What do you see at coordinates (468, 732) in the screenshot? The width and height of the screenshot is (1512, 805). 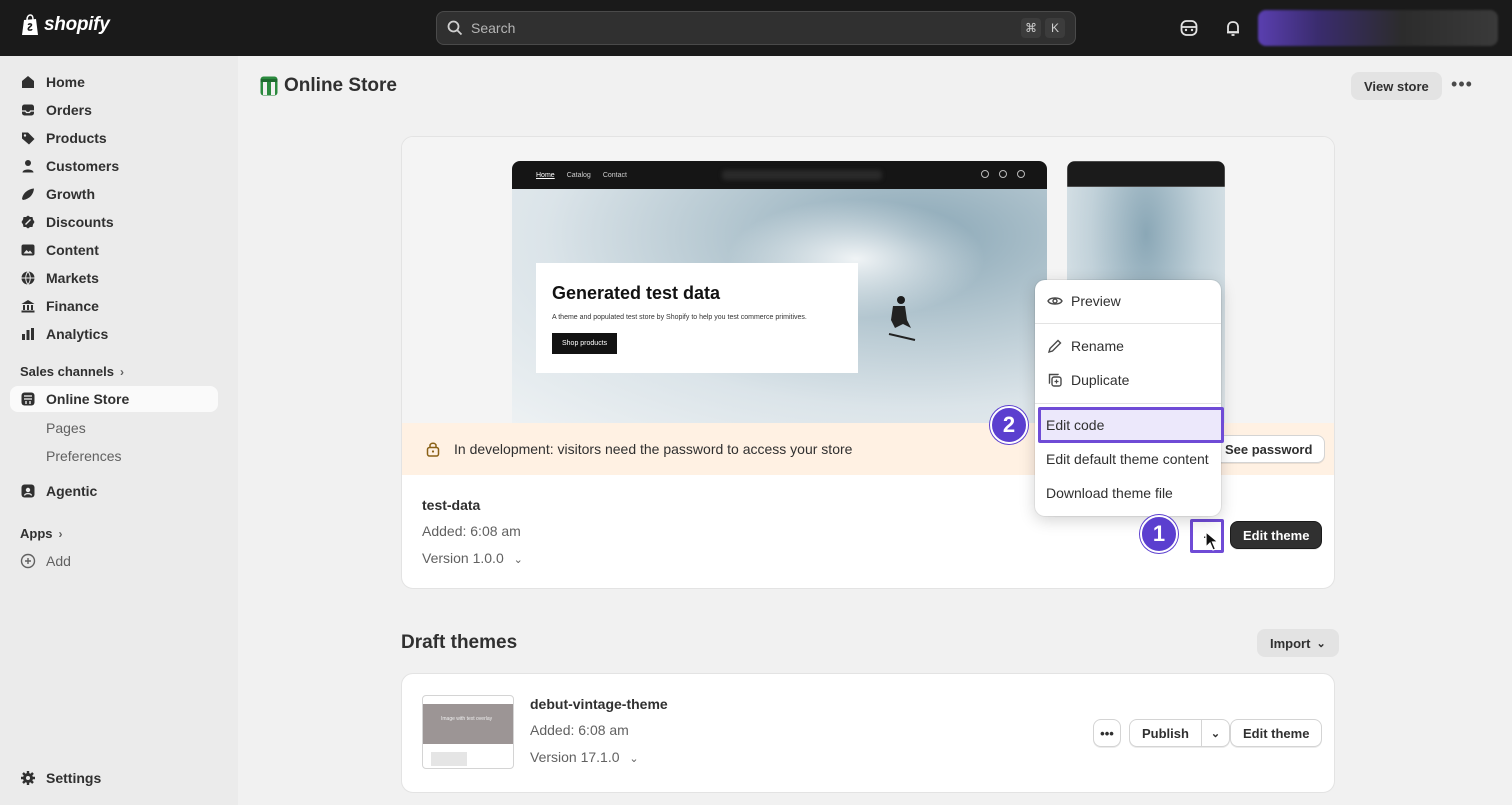 I see `draft-theme-thumbnail: Image with text overlay` at bounding box center [468, 732].